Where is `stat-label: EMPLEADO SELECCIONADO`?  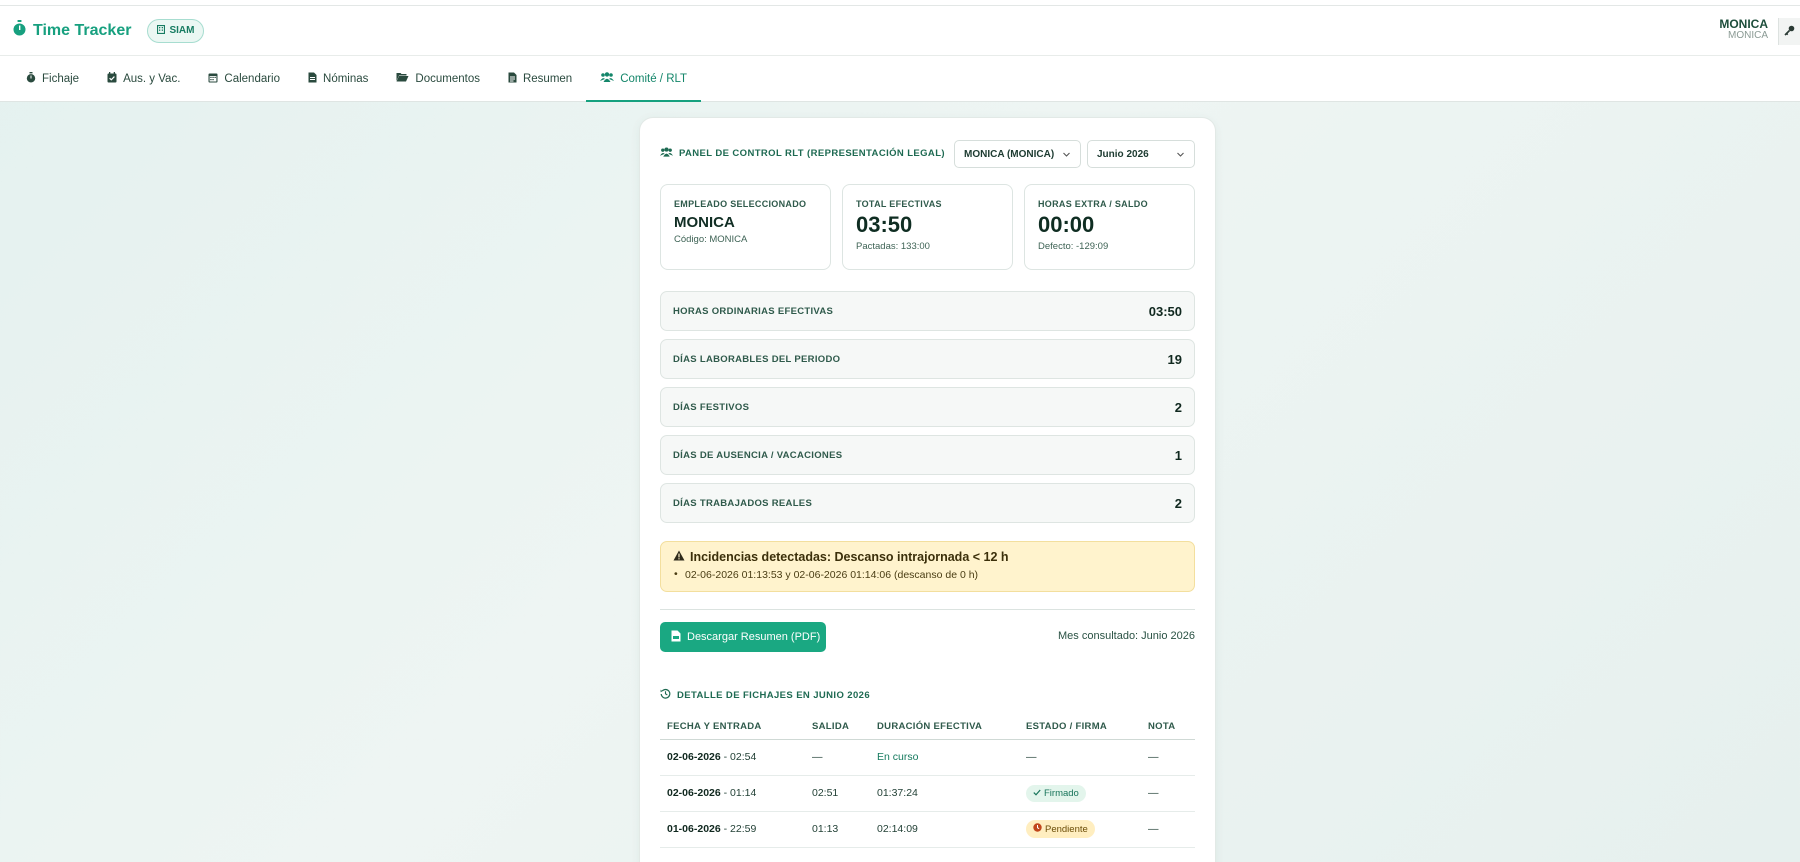 stat-label: EMPLEADO SELECCIONADO is located at coordinates (740, 204).